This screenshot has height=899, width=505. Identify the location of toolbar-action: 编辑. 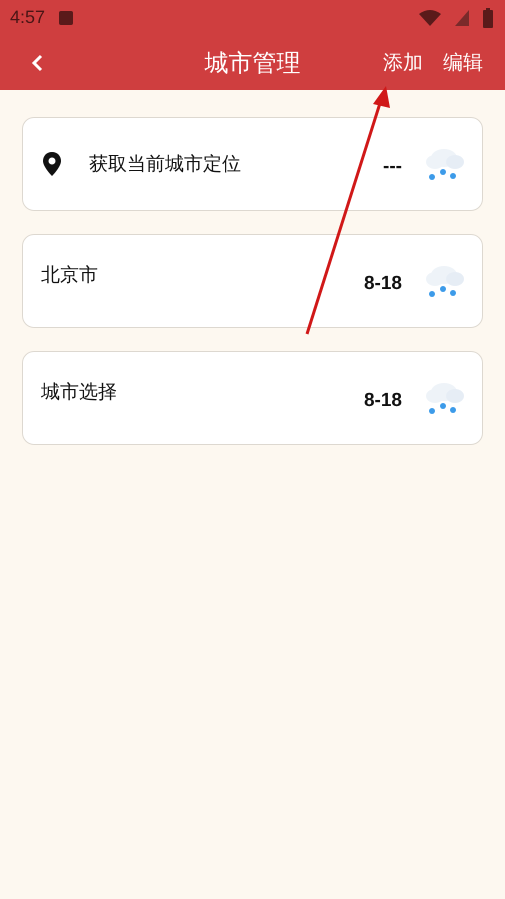
(463, 62).